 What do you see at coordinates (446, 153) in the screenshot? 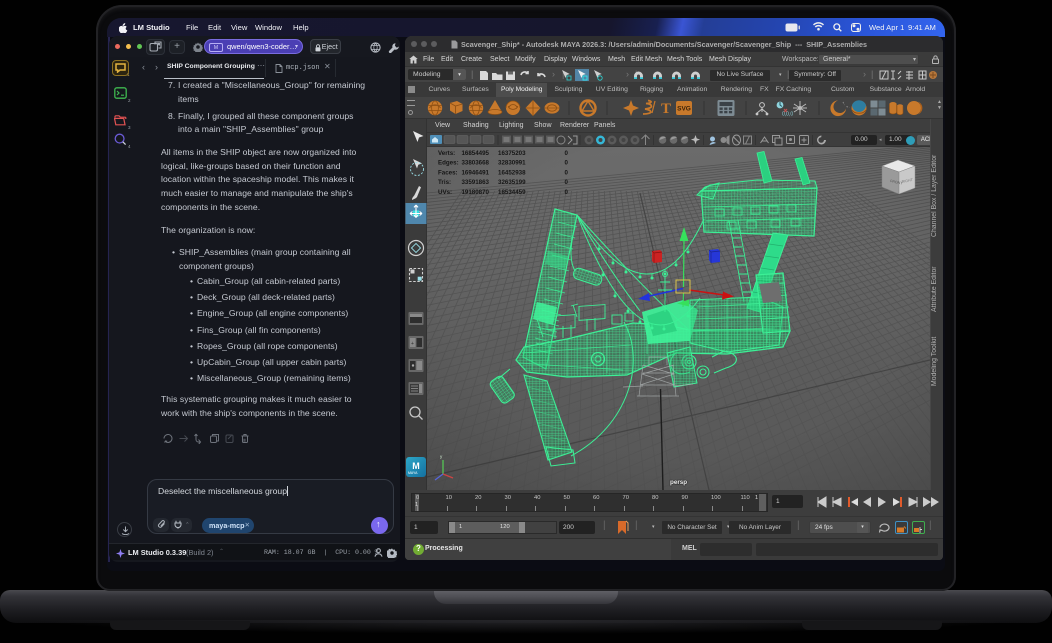
I see `svg-text: Verts:` at bounding box center [446, 153].